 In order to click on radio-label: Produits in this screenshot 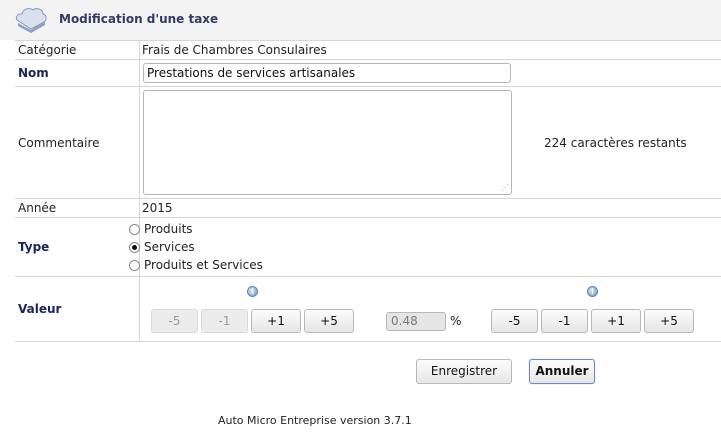, I will do `click(168, 229)`.